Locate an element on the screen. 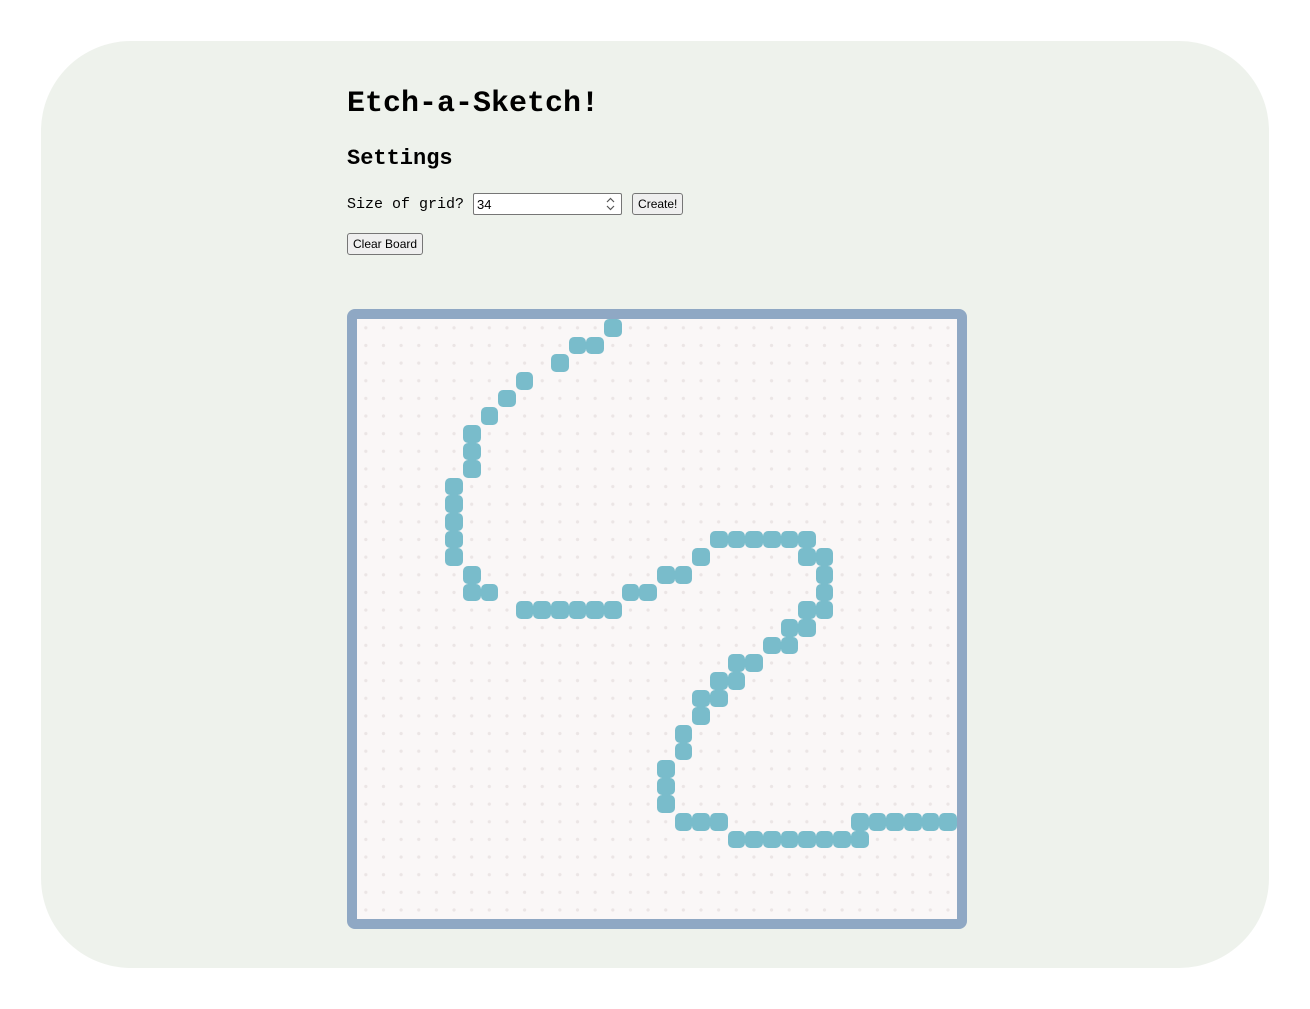  grid-size-row: Size of grid? 34 Create! is located at coordinates (515, 204).